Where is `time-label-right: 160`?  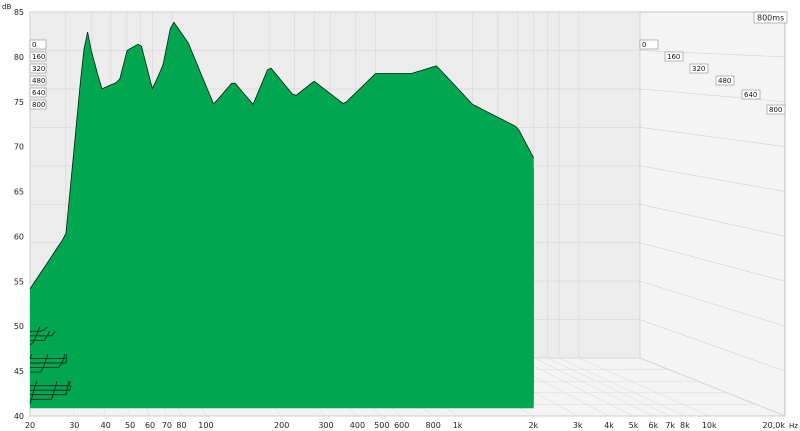 time-label-right: 160 is located at coordinates (674, 56).